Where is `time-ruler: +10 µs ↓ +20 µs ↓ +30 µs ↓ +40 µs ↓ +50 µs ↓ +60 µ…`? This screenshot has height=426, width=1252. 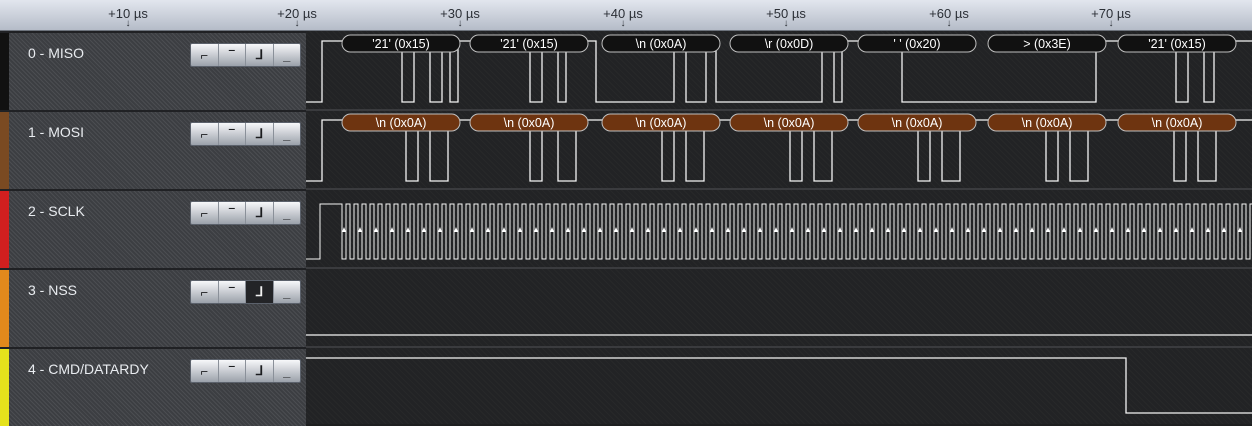
time-ruler: +10 µs ↓ +20 µs ↓ +30 µs ↓ +40 µs ↓ +50 µs ↓ +60 µ… is located at coordinates (626, 15).